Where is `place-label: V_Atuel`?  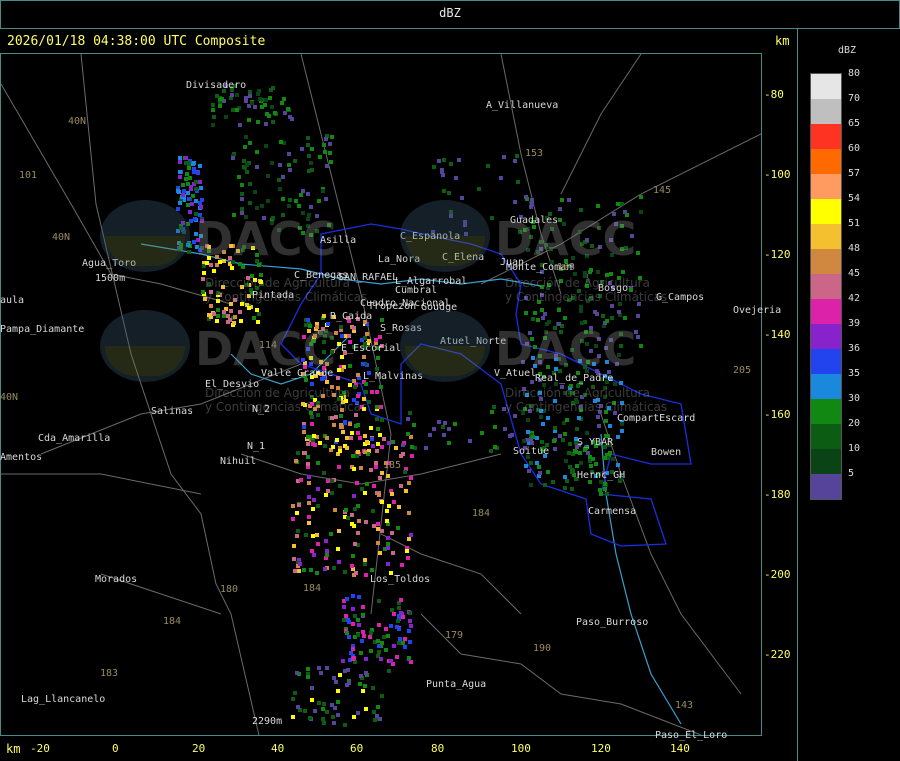
place-label: V_Atuel is located at coordinates (515, 373).